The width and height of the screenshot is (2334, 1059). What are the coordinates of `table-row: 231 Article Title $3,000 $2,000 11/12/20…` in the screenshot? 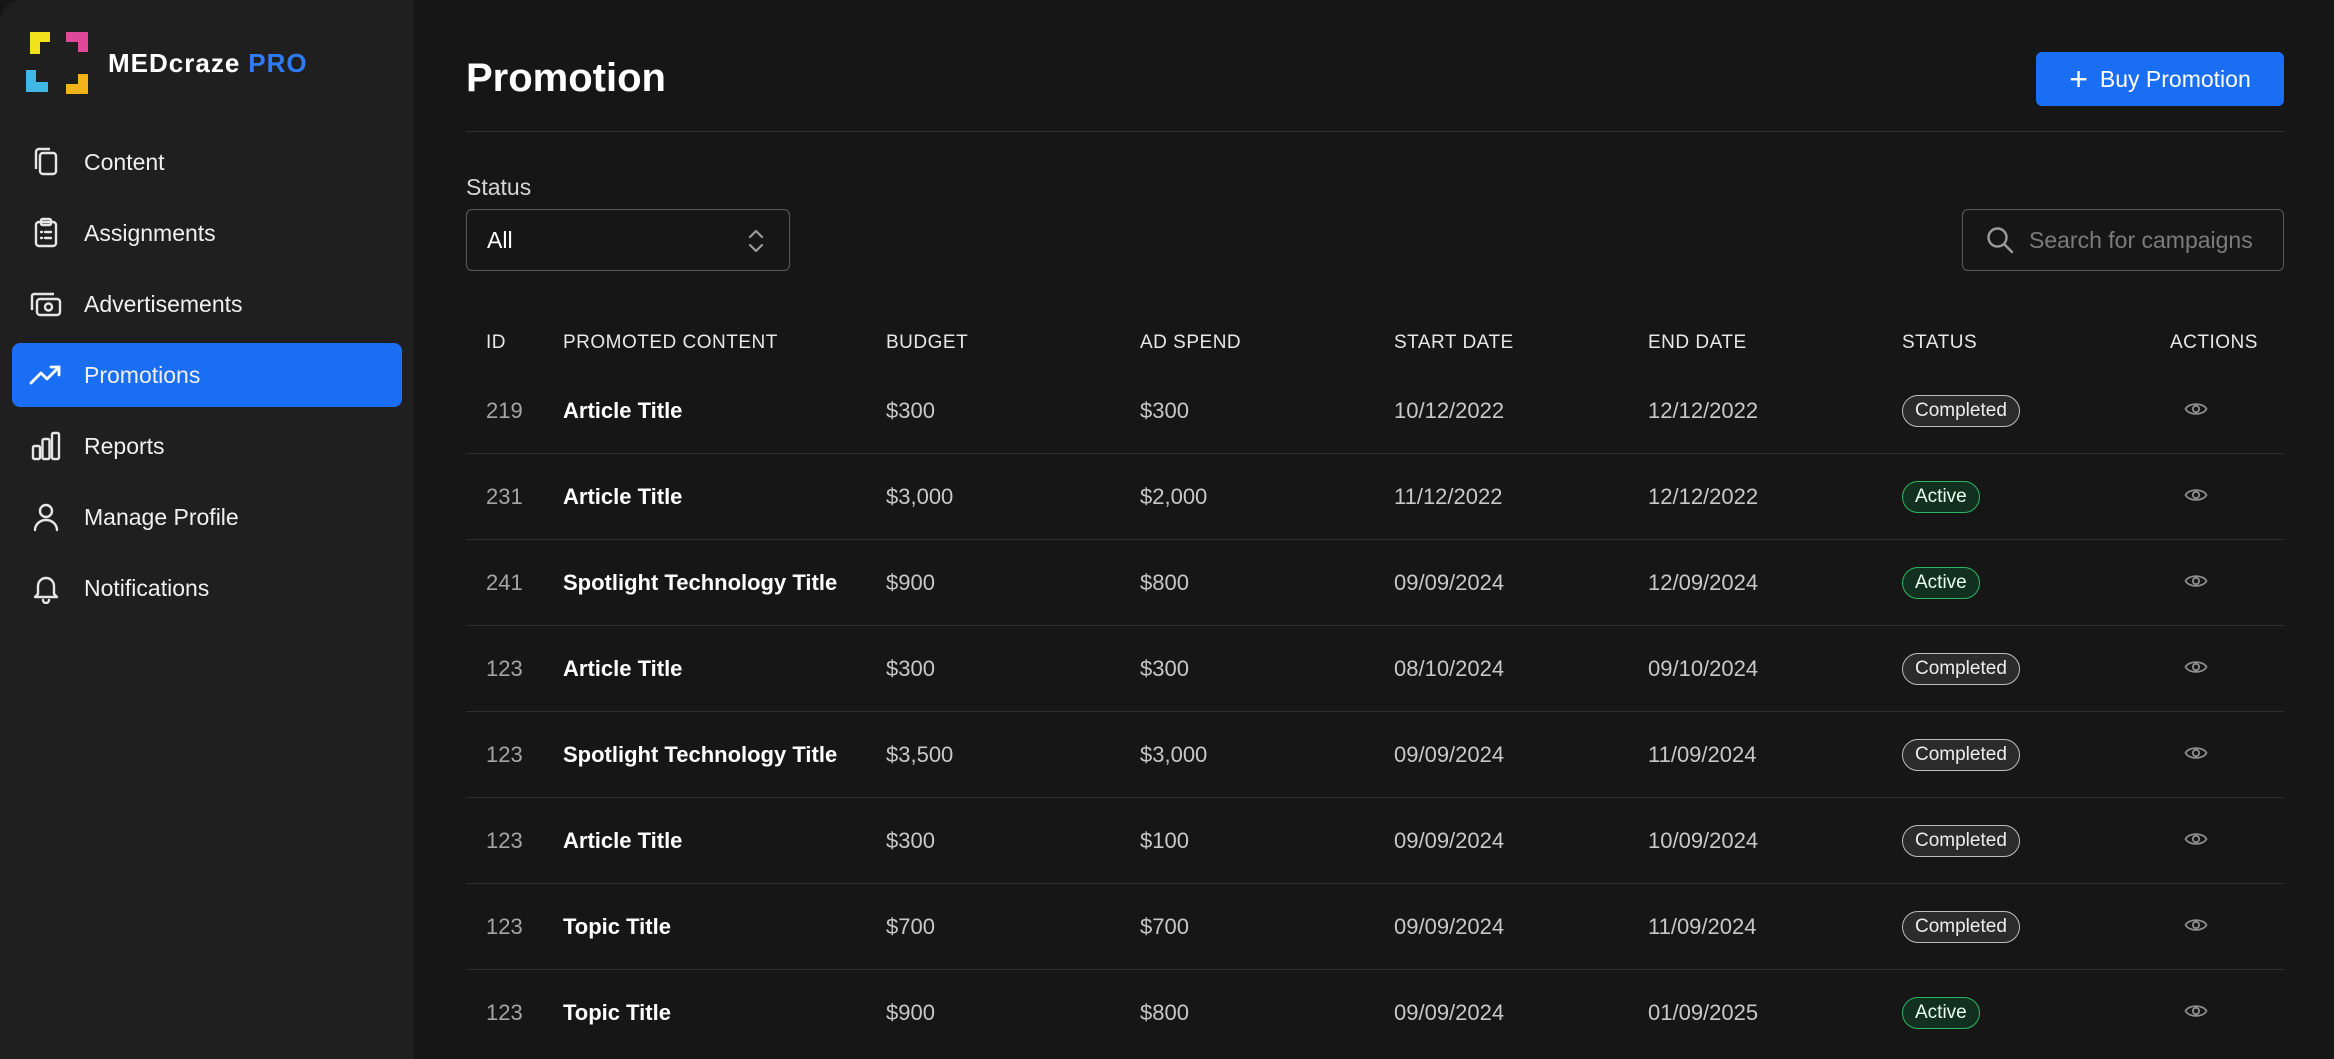 It's located at (1375, 497).